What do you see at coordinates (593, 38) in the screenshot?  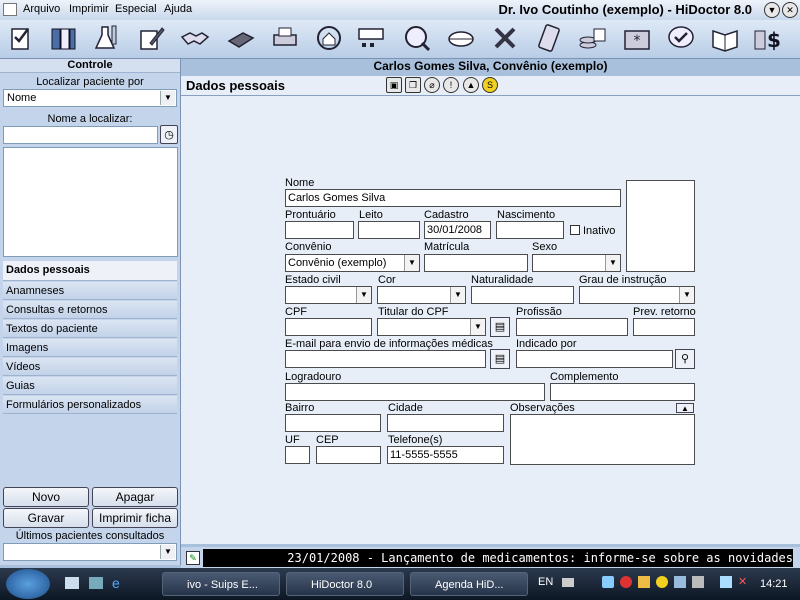 I see `coins-icon` at bounding box center [593, 38].